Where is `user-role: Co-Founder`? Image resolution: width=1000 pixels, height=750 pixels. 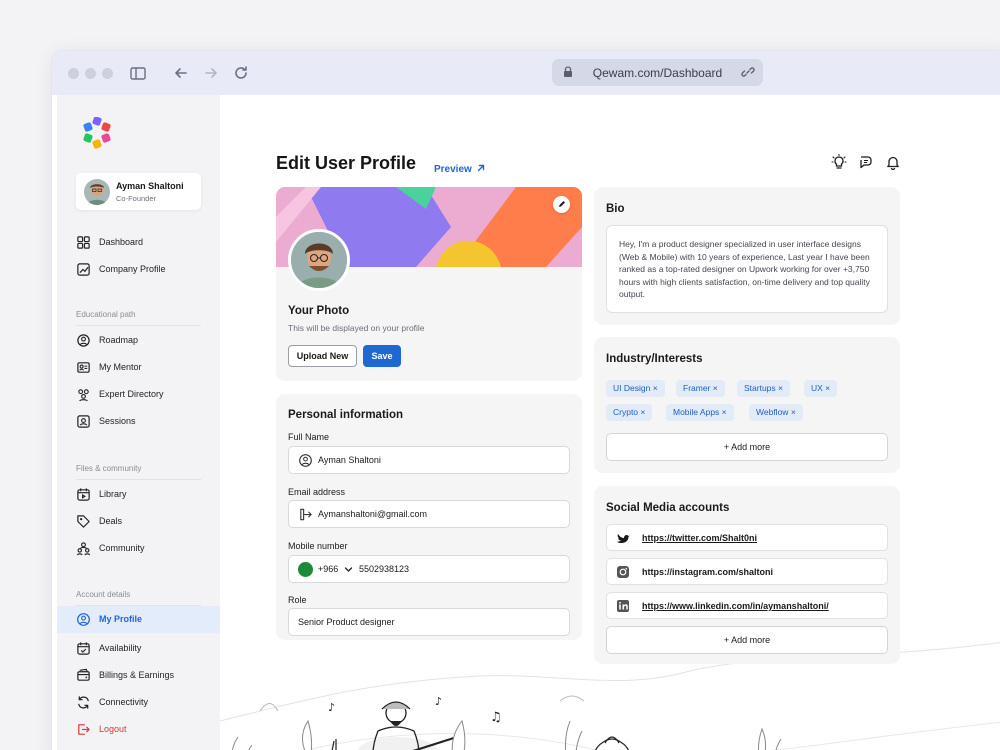 user-role: Co-Founder is located at coordinates (136, 198).